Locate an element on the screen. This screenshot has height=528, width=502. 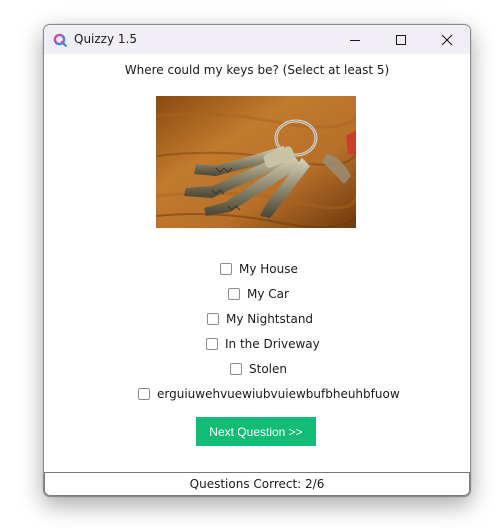
status-bar: Questions Correct: 2/6 is located at coordinates (257, 484).